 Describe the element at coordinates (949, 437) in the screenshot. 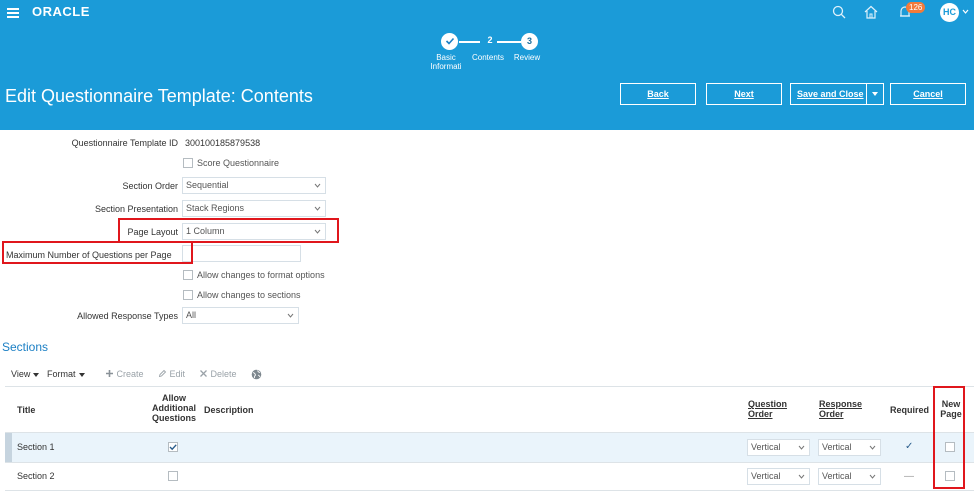

I see `highlight-new-page-column` at that location.